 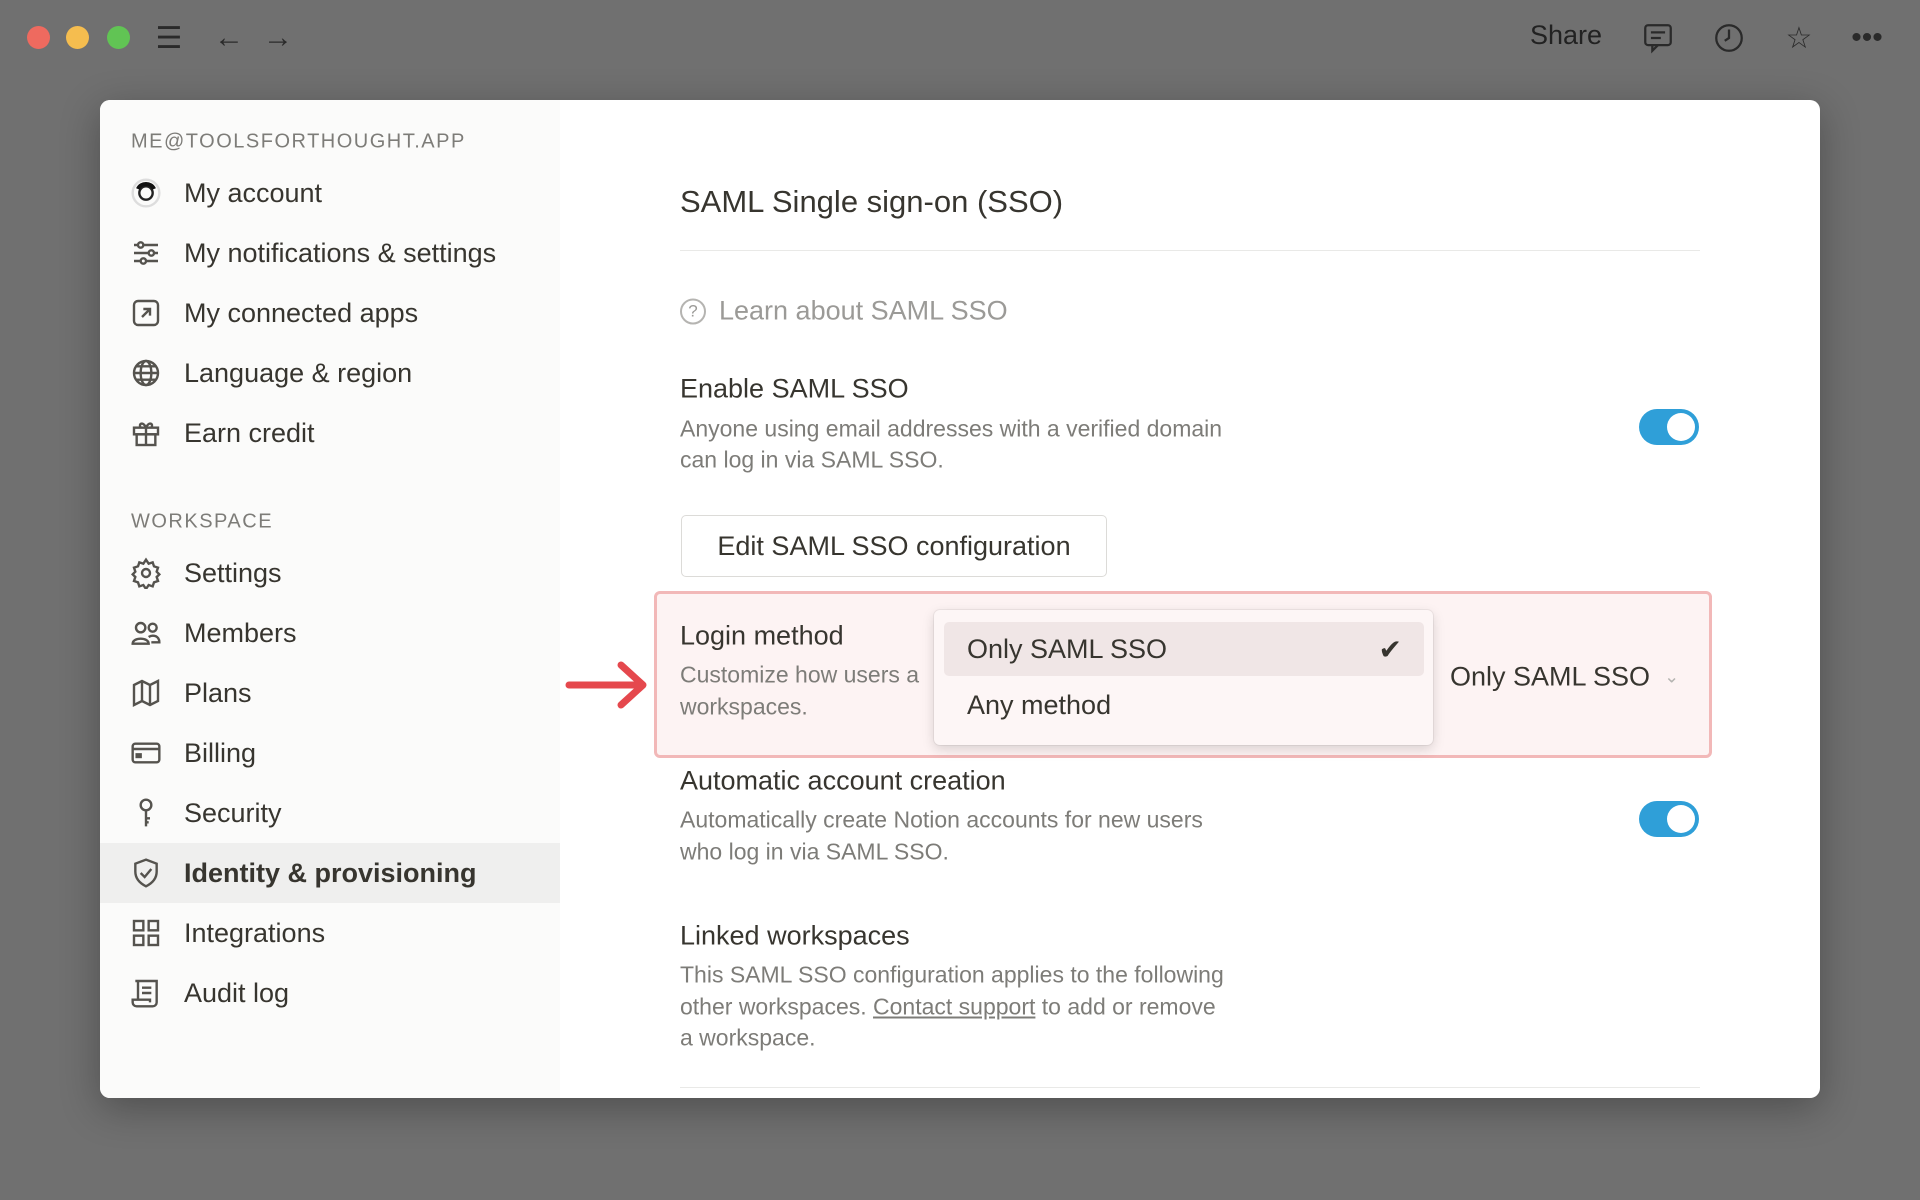 What do you see at coordinates (794, 388) in the screenshot?
I see `enable-saml-title: Enable SAML SSO` at bounding box center [794, 388].